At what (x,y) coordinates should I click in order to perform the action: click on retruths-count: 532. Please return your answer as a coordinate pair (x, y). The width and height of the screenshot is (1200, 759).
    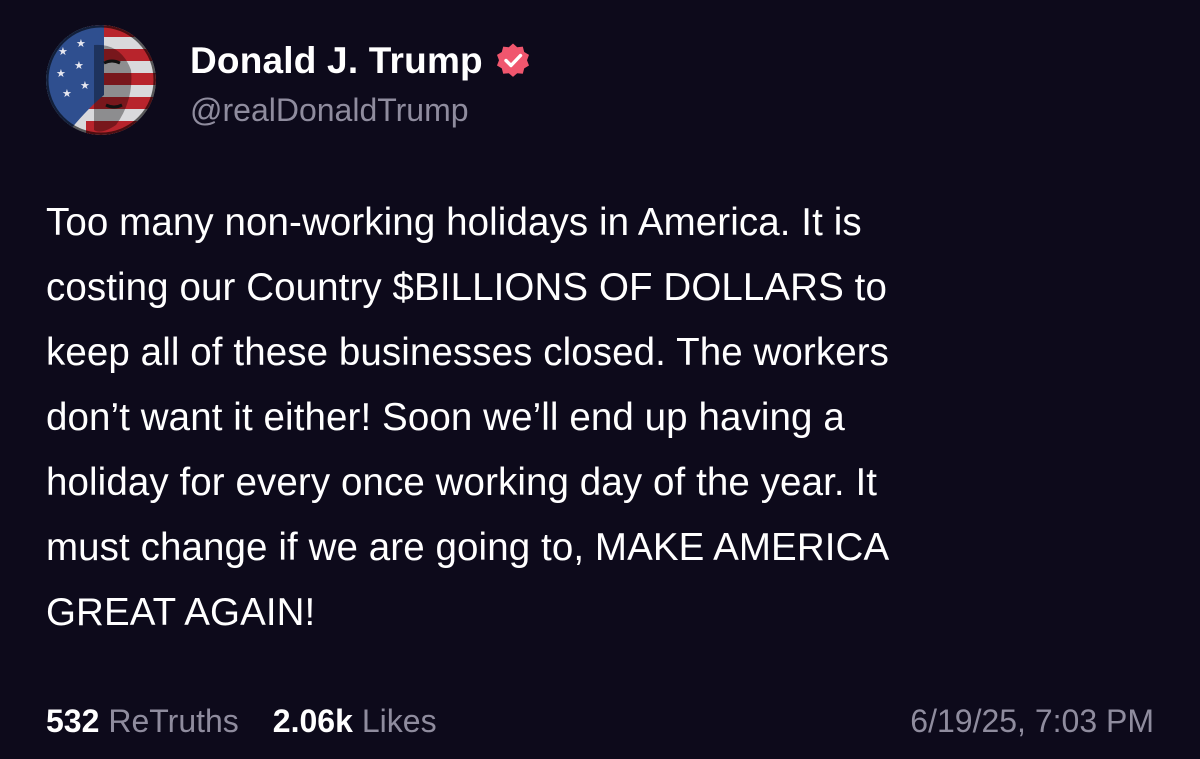
    Looking at the image, I should click on (73, 721).